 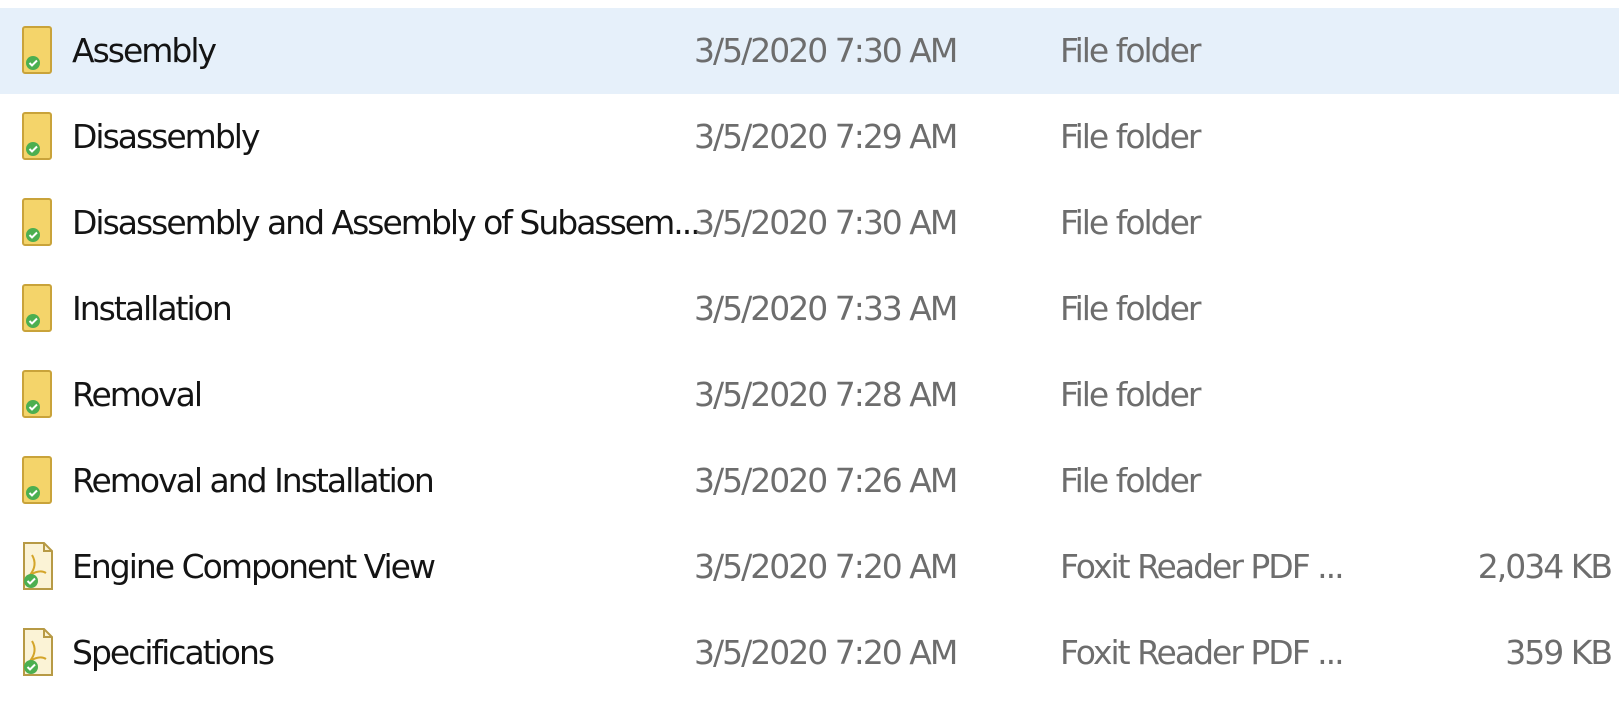 I want to click on file-size: 359 KB, so click(x=1559, y=652).